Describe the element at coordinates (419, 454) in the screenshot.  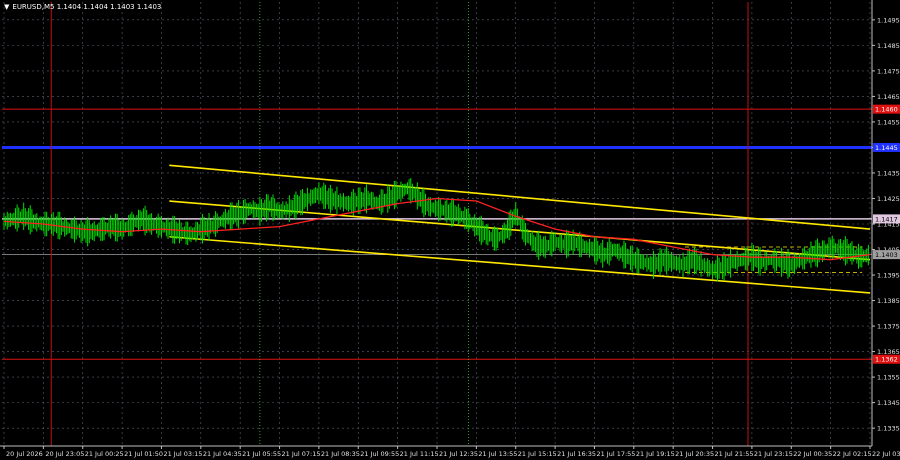
I see `x-tick-label: 21 Jul 11:15` at that location.